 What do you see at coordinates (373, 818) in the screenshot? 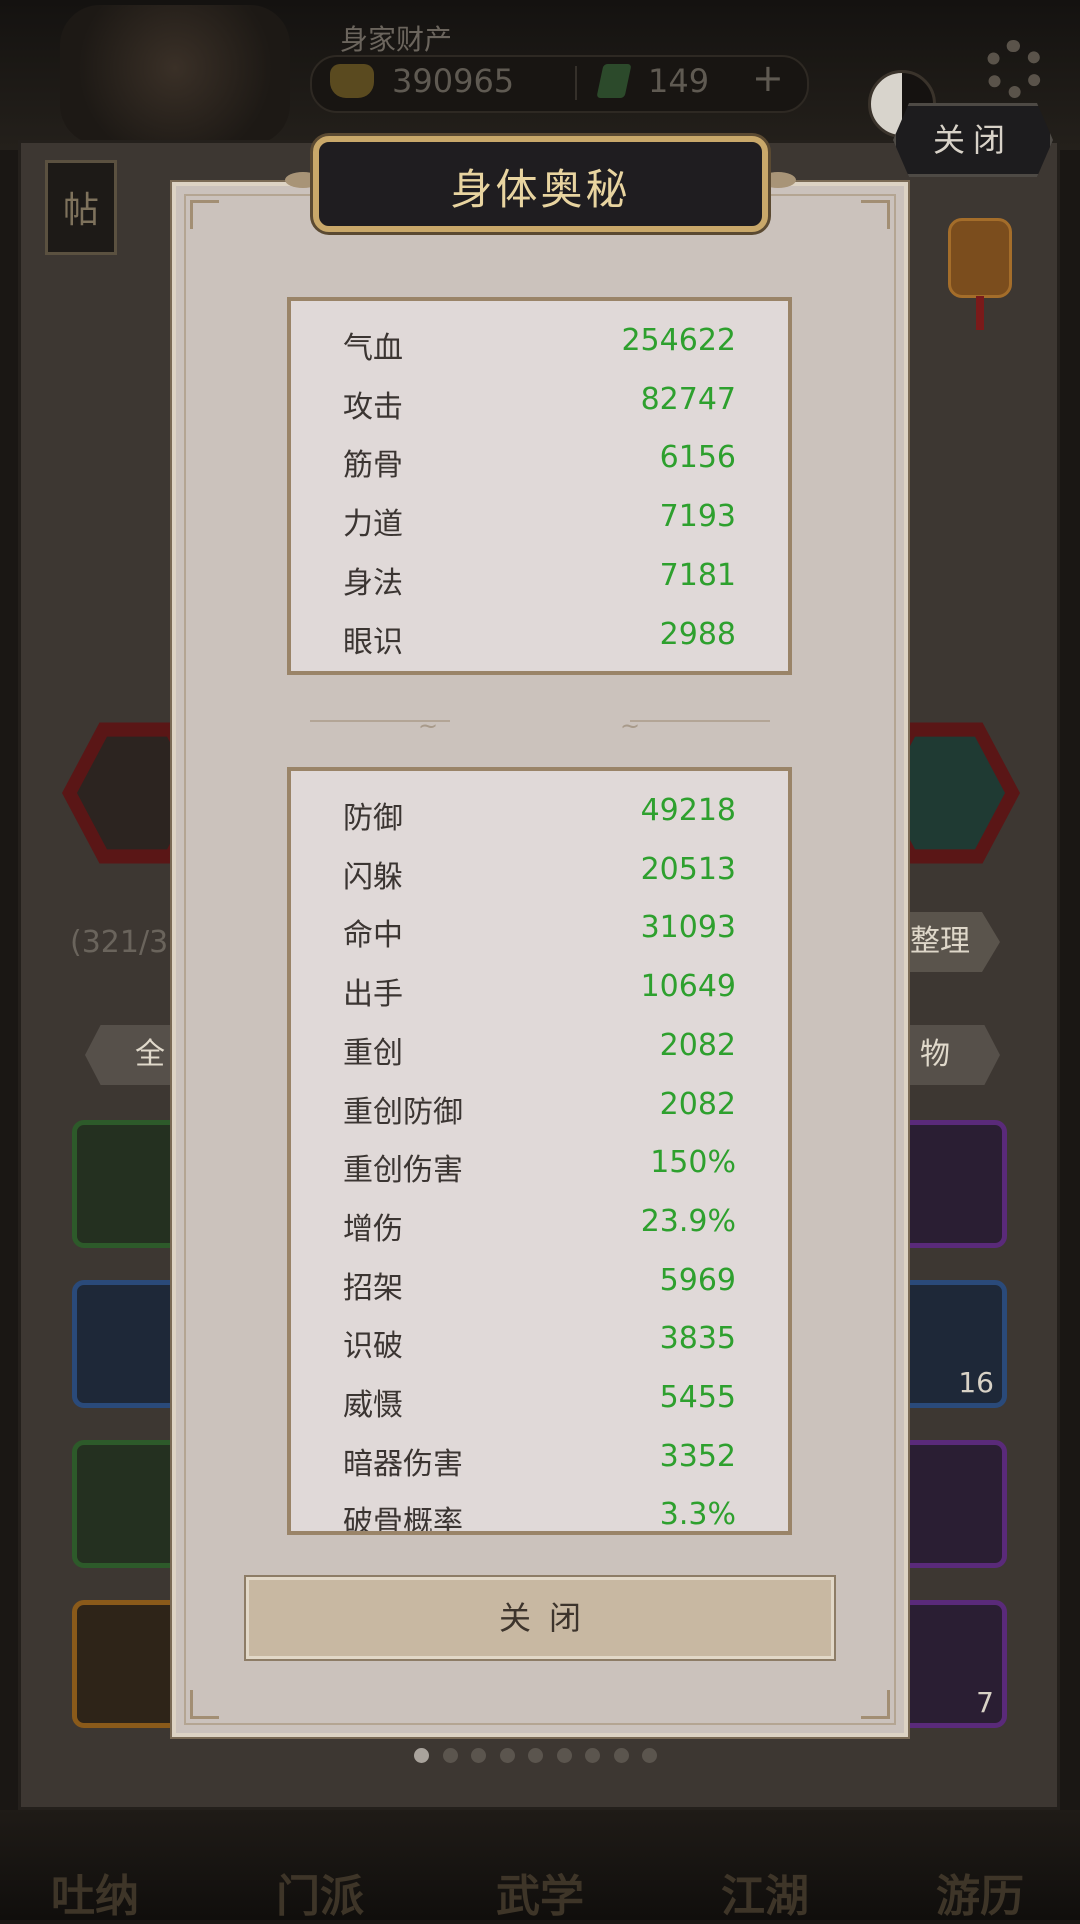
I see `stat-name: 防御` at bounding box center [373, 818].